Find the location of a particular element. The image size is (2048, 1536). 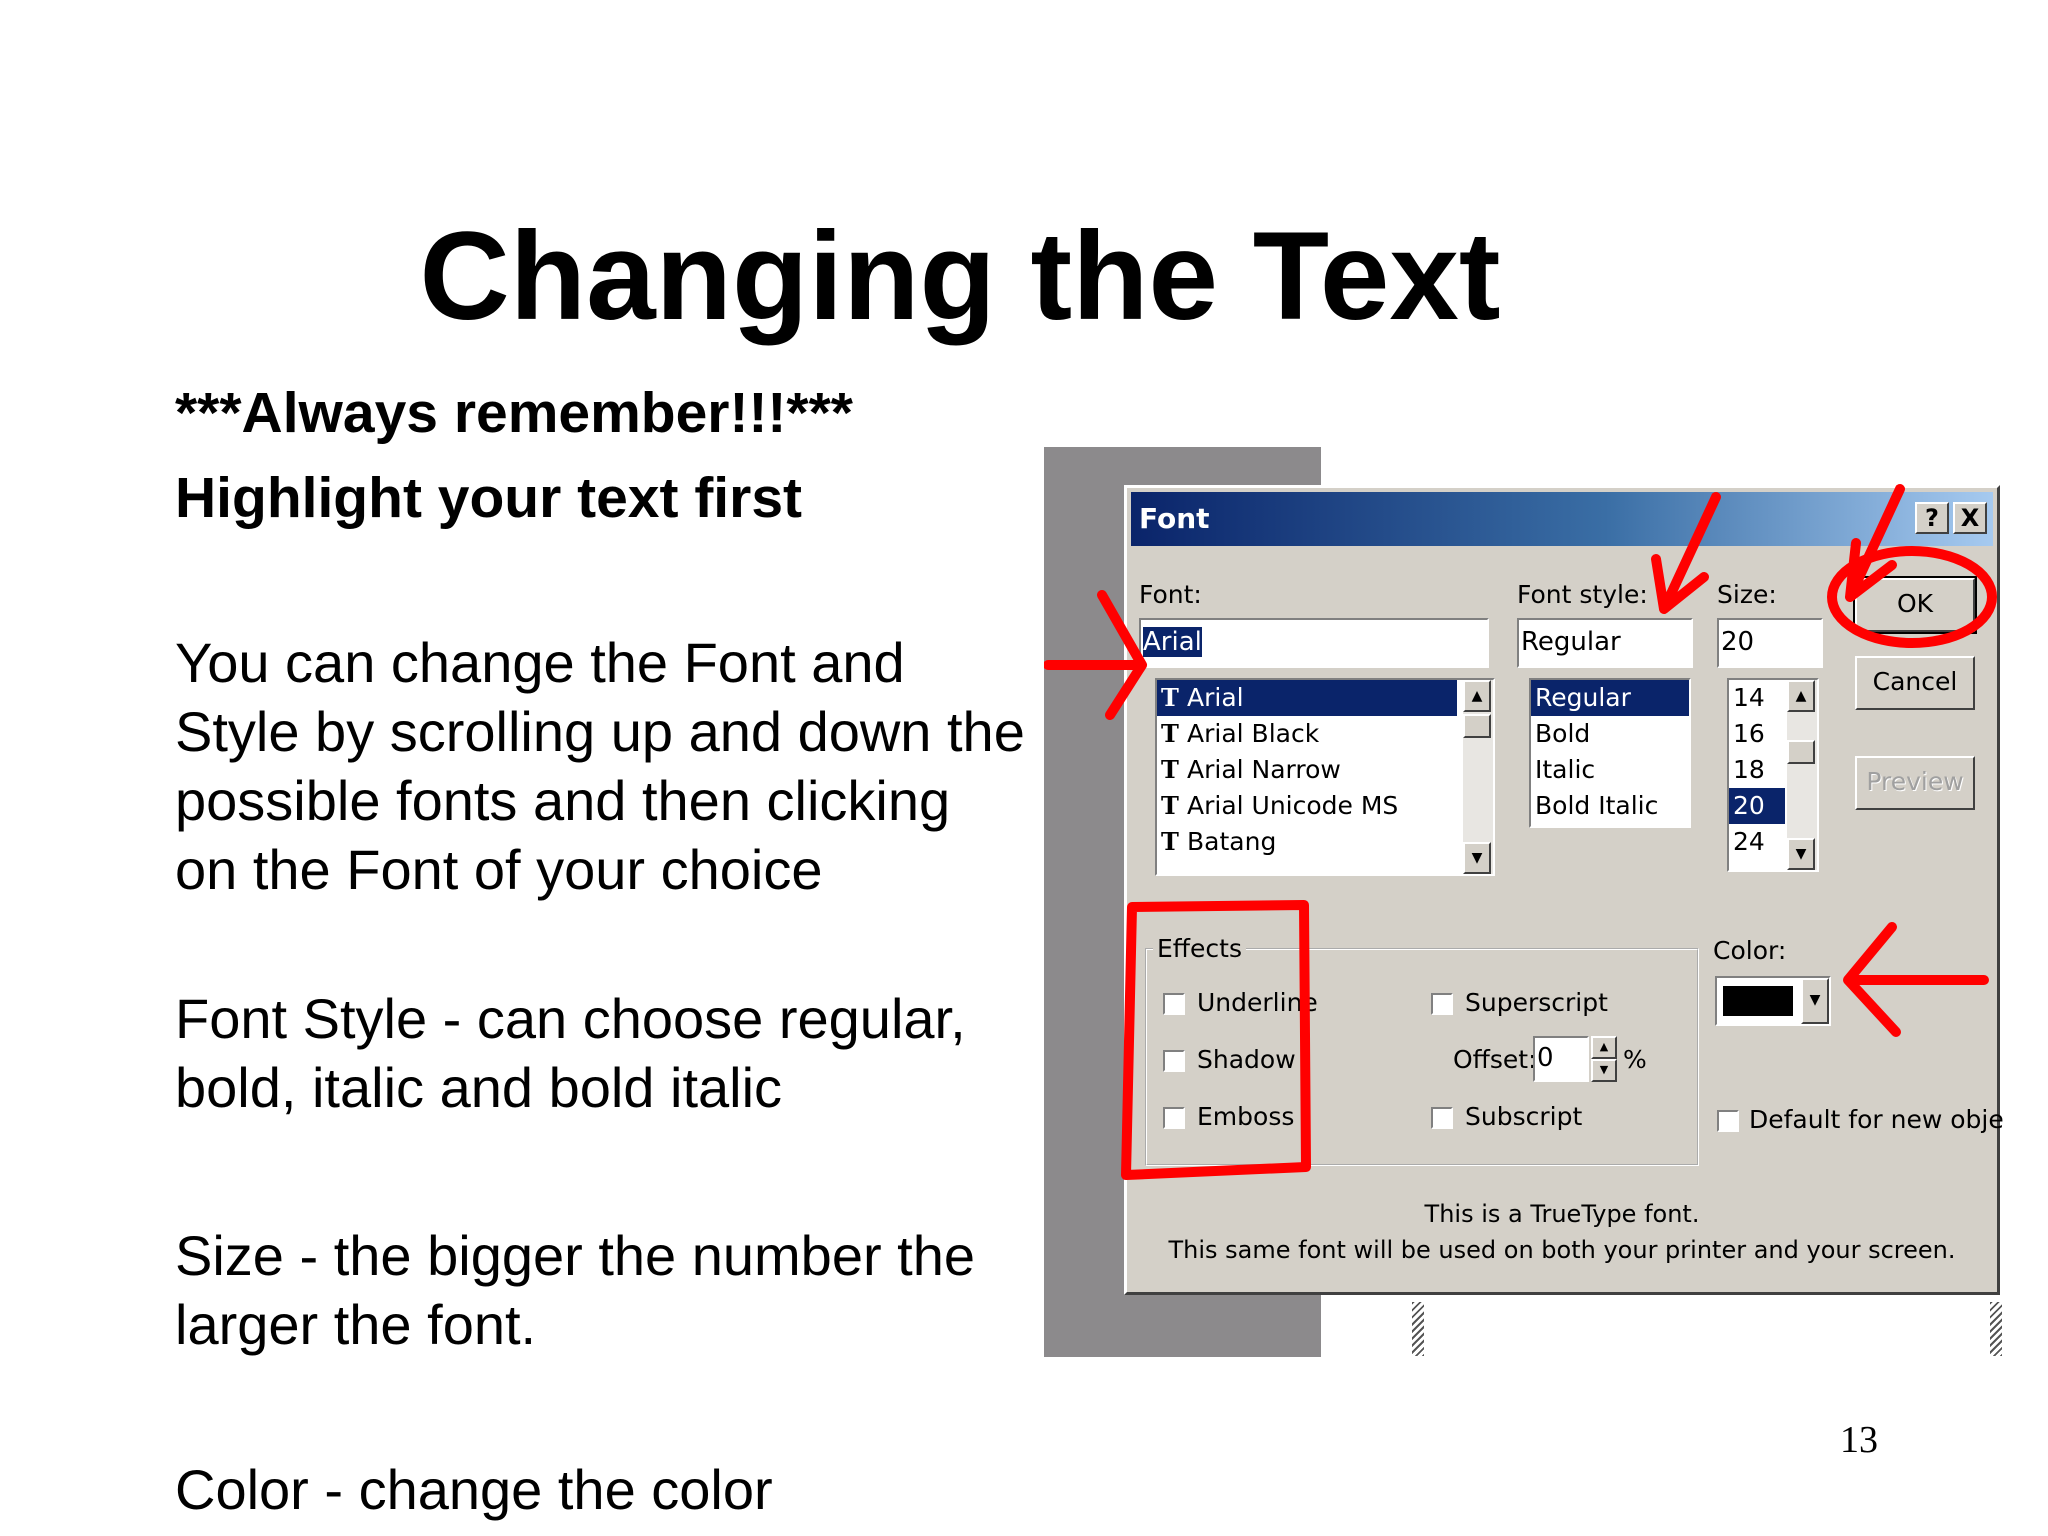

font-list-item-label: Batang is located at coordinates (1232, 841).